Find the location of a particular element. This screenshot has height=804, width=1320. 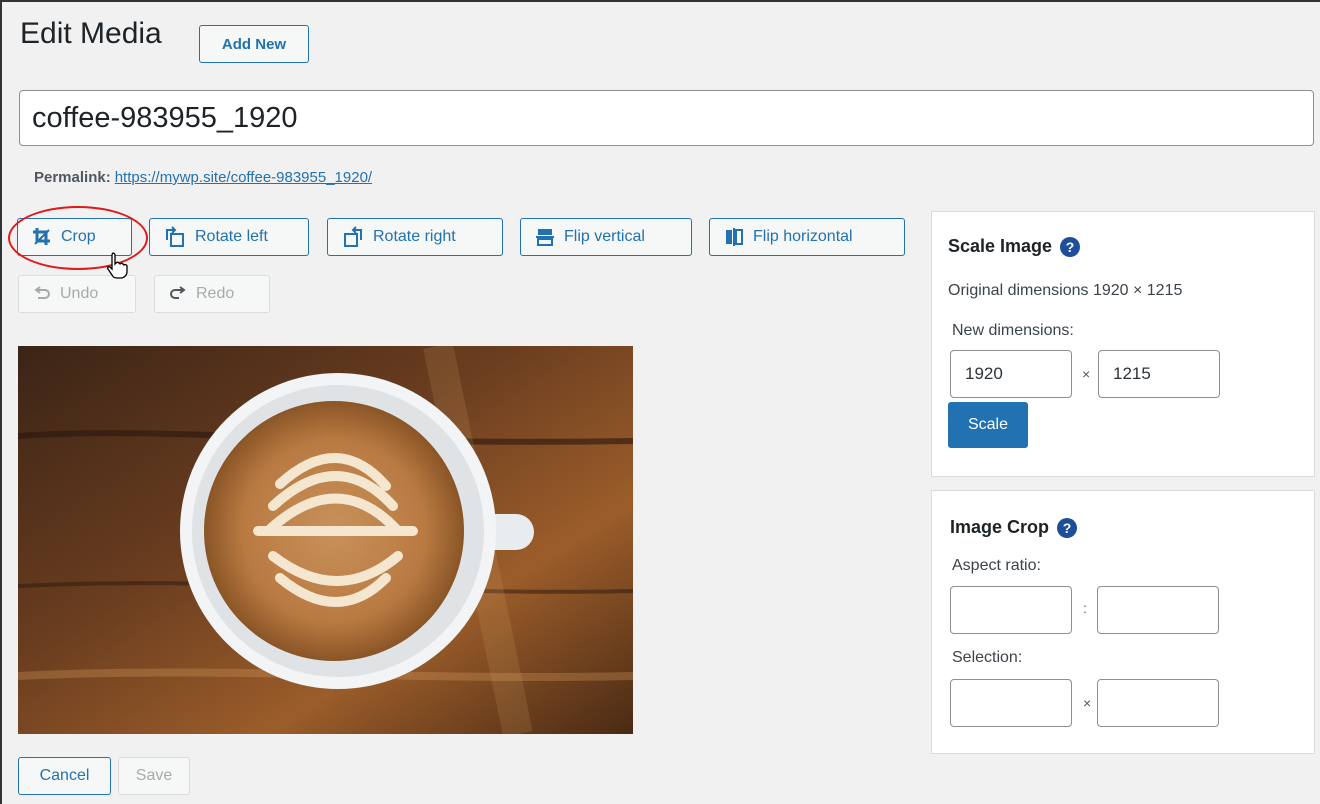

save-button: Save is located at coordinates (154, 776).